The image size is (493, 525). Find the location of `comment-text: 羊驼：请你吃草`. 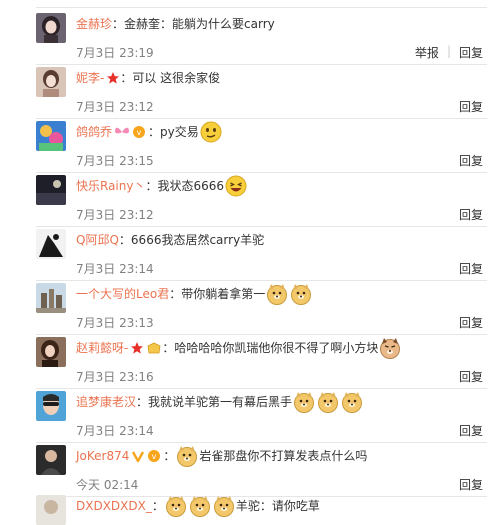

comment-text: 羊驼：请你吃草 is located at coordinates (277, 506).